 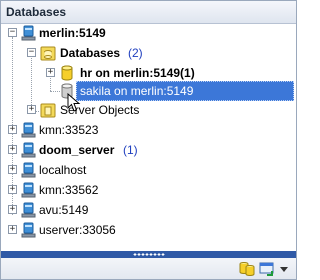 I want to click on tree-node-label: localhost, so click(x=63, y=170).